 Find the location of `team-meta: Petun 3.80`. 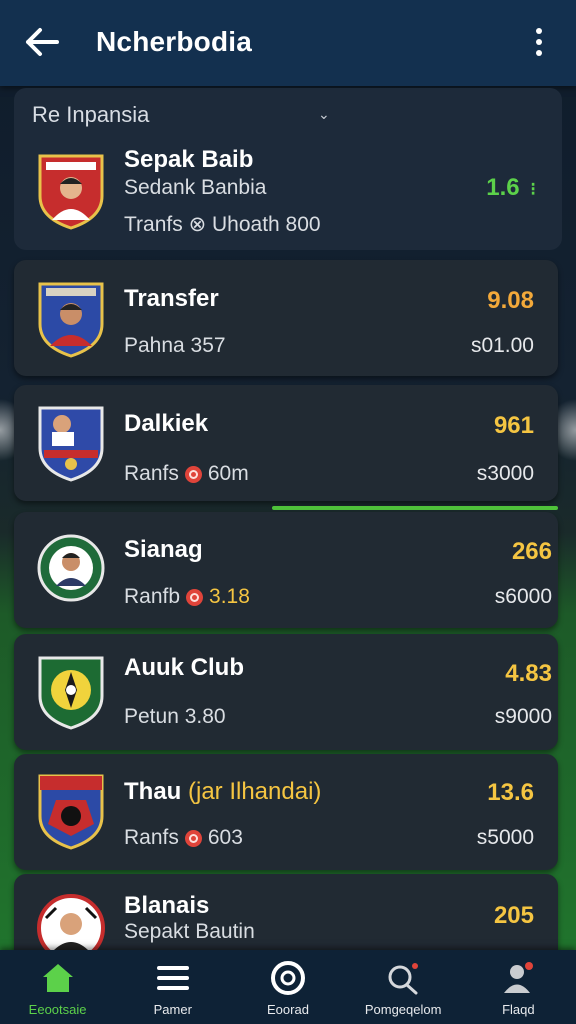

team-meta: Petun 3.80 is located at coordinates (175, 717).